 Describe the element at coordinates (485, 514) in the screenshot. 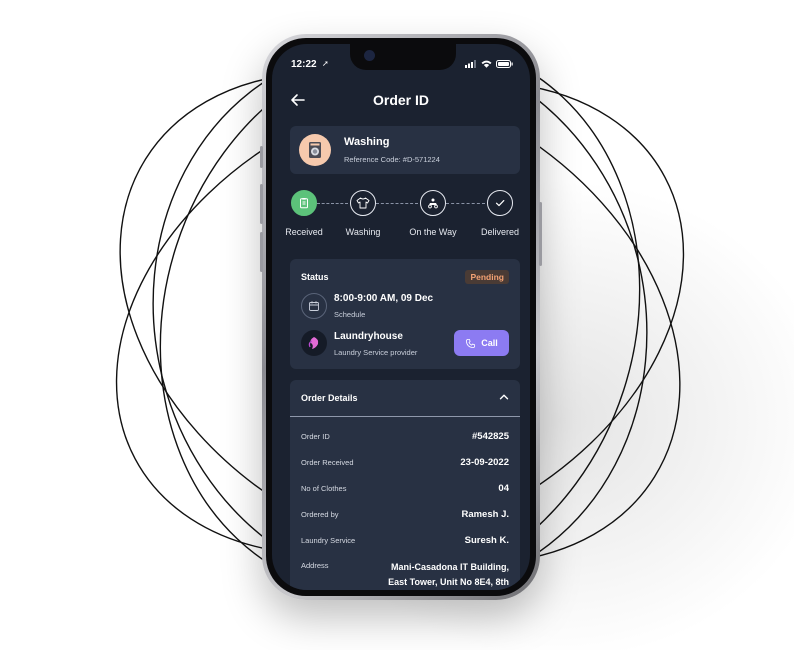

I see `detail-value: Ramesh J.` at that location.